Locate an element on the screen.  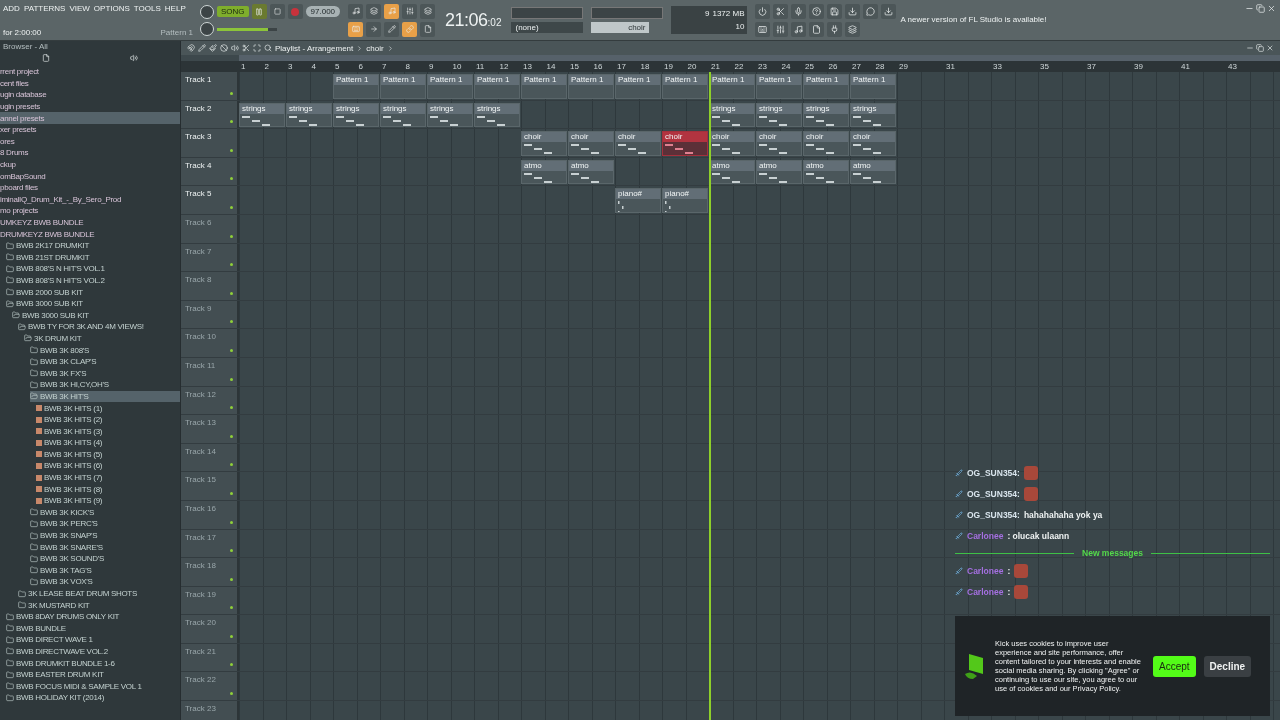
browser-item: 3K LEASE BEAT DRUM SHOTS is located at coordinates (99, 593).